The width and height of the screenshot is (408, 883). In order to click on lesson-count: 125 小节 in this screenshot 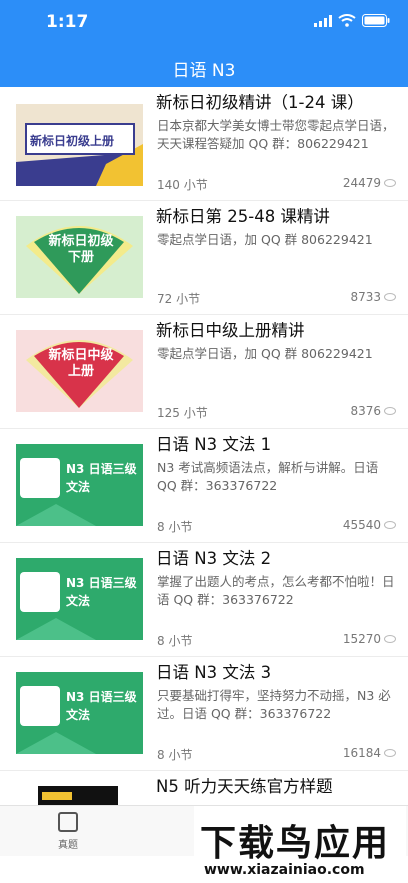, I will do `click(182, 413)`.